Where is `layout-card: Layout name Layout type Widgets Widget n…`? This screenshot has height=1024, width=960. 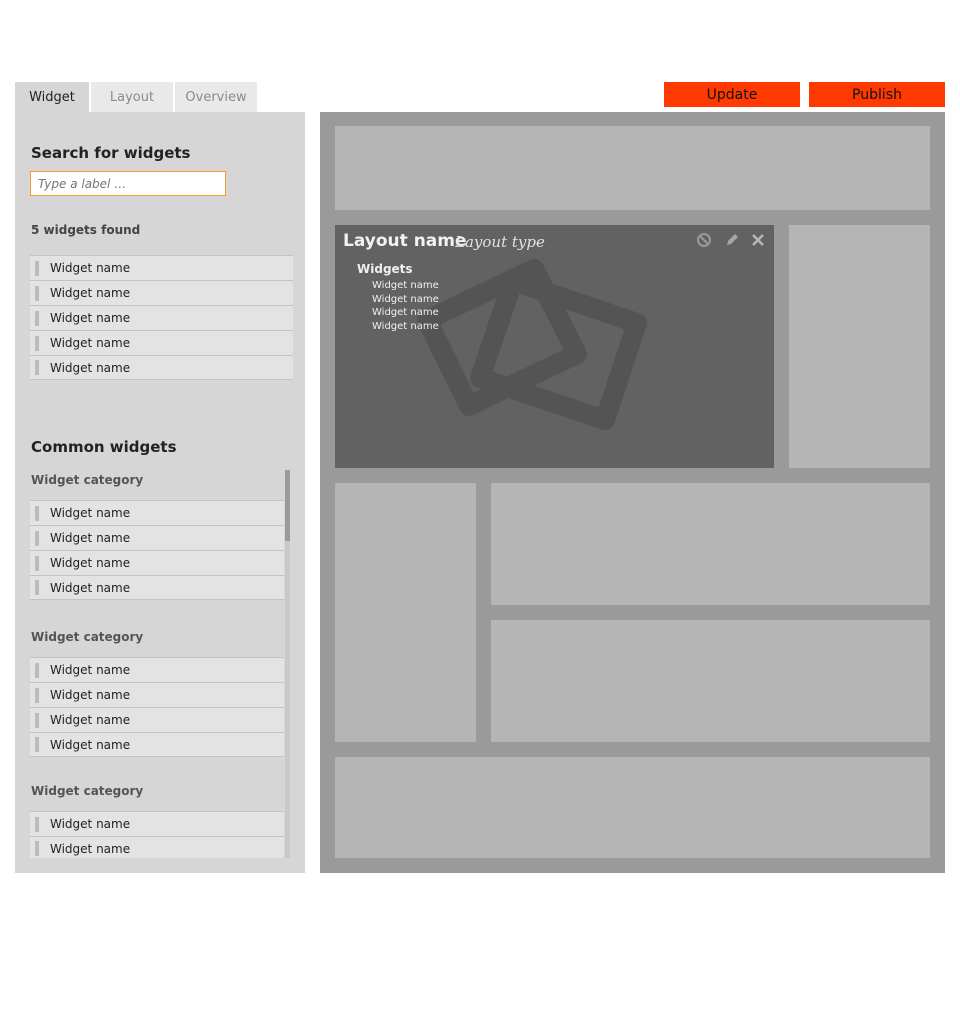 layout-card: Layout name Layout type Widgets Widget n… is located at coordinates (554, 346).